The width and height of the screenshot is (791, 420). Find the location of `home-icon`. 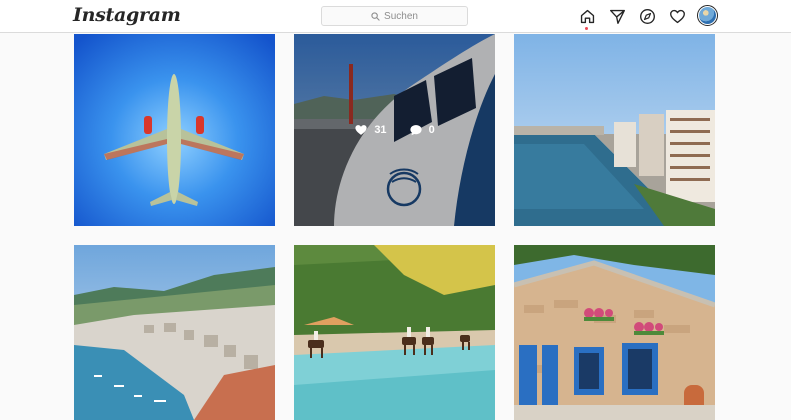

home-icon is located at coordinates (587, 16).